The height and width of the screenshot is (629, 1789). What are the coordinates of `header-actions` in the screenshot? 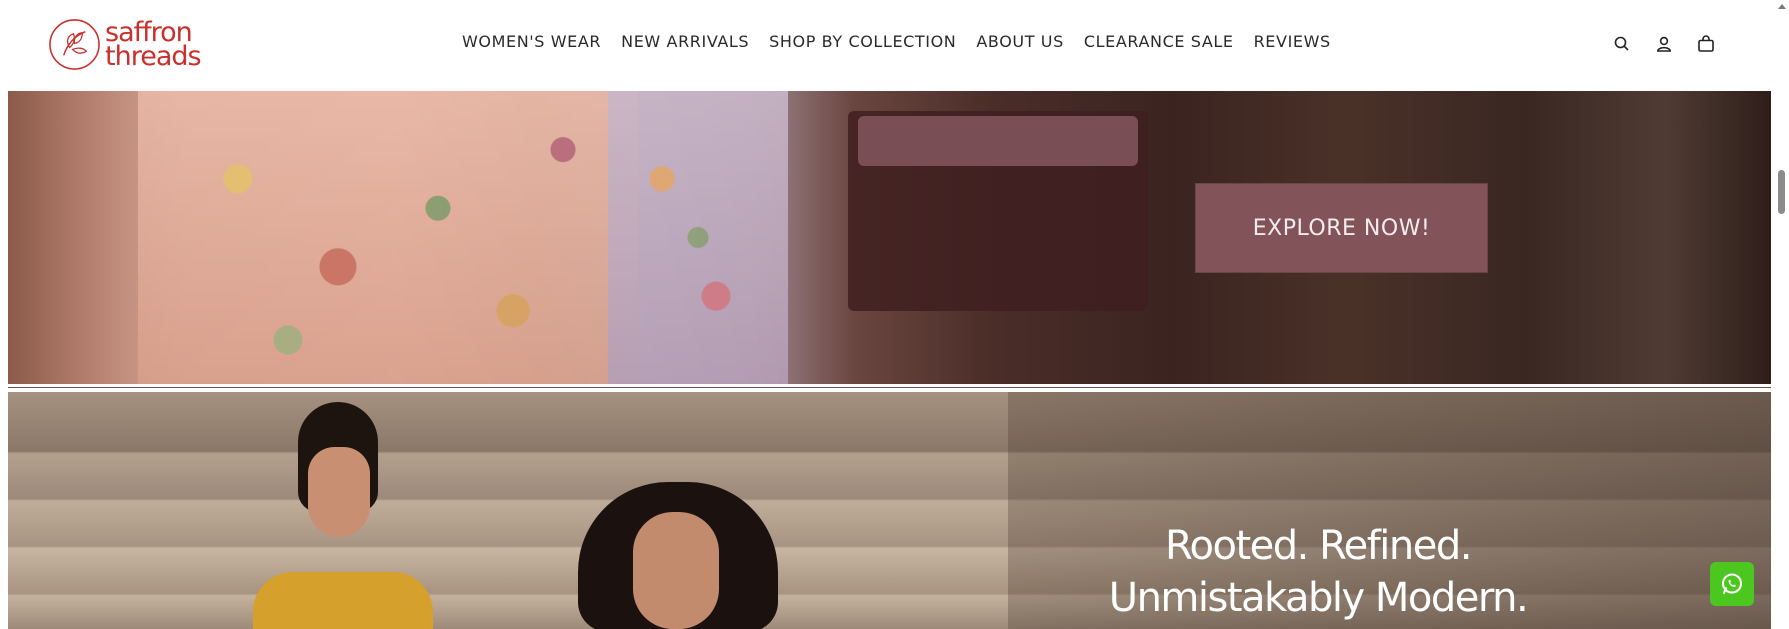 It's located at (1664, 44).